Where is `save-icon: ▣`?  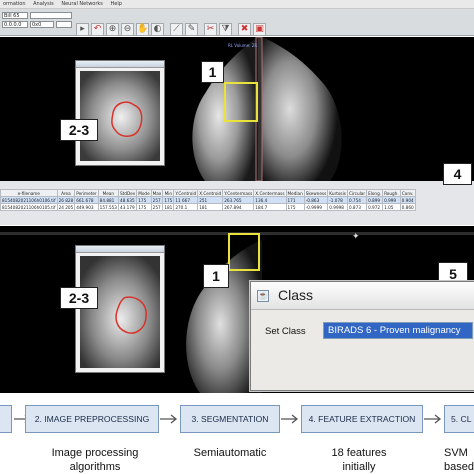 save-icon: ▣ is located at coordinates (259, 29).